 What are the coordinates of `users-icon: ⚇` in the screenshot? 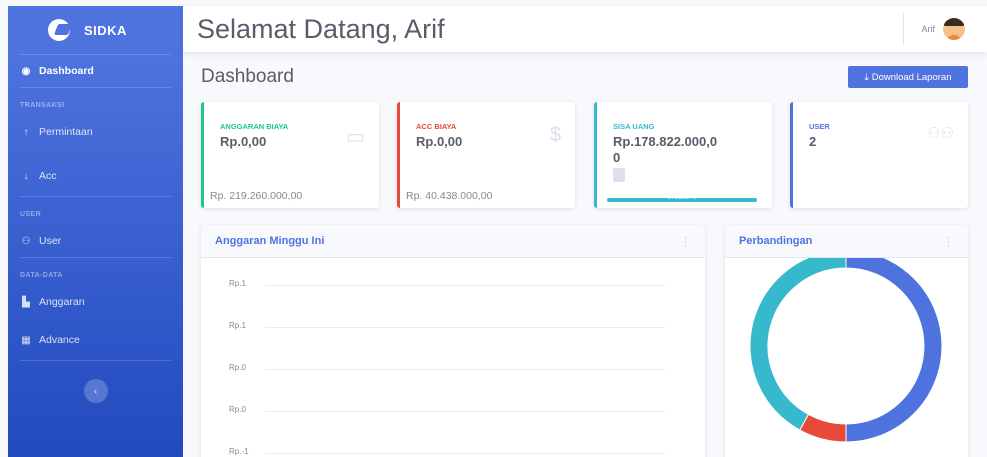 It's located at (26, 241).